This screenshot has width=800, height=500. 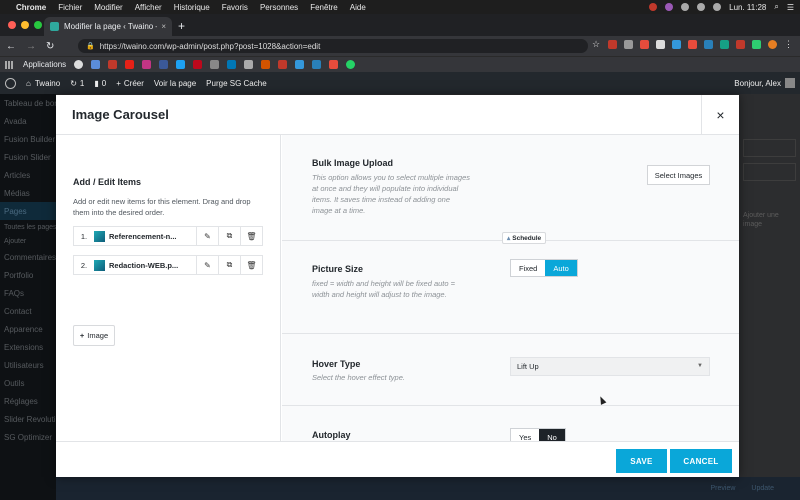 What do you see at coordinates (678, 175) in the screenshot?
I see `select-images-button: Select Images` at bounding box center [678, 175].